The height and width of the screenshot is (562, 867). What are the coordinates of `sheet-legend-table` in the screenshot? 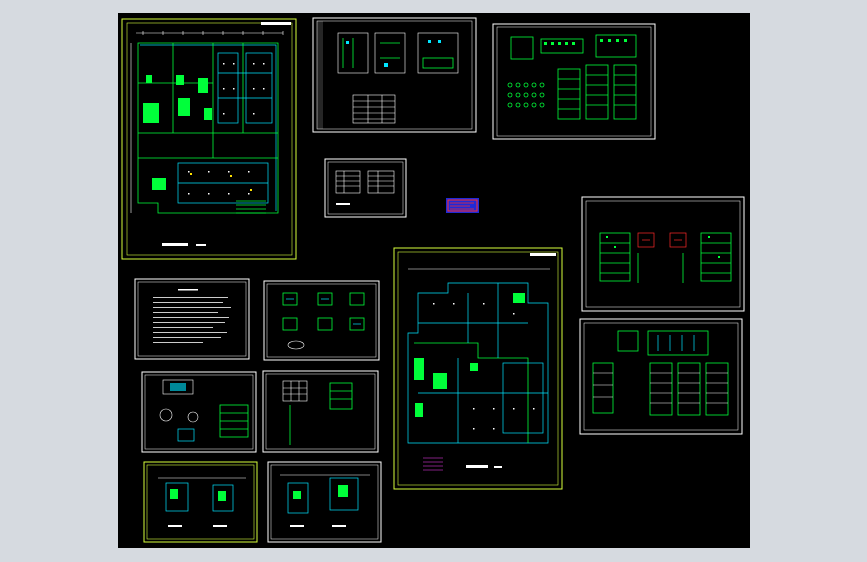 It's located at (365, 188).